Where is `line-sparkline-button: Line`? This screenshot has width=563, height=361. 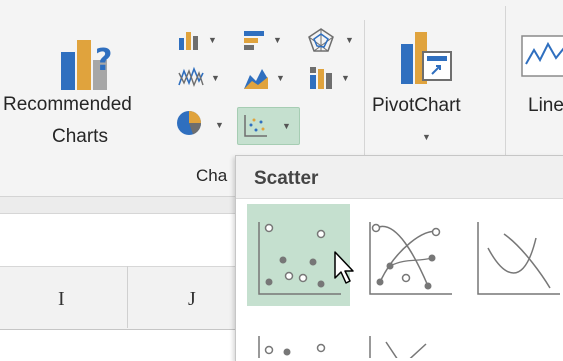 line-sparkline-button: Line is located at coordinates (535, 90).